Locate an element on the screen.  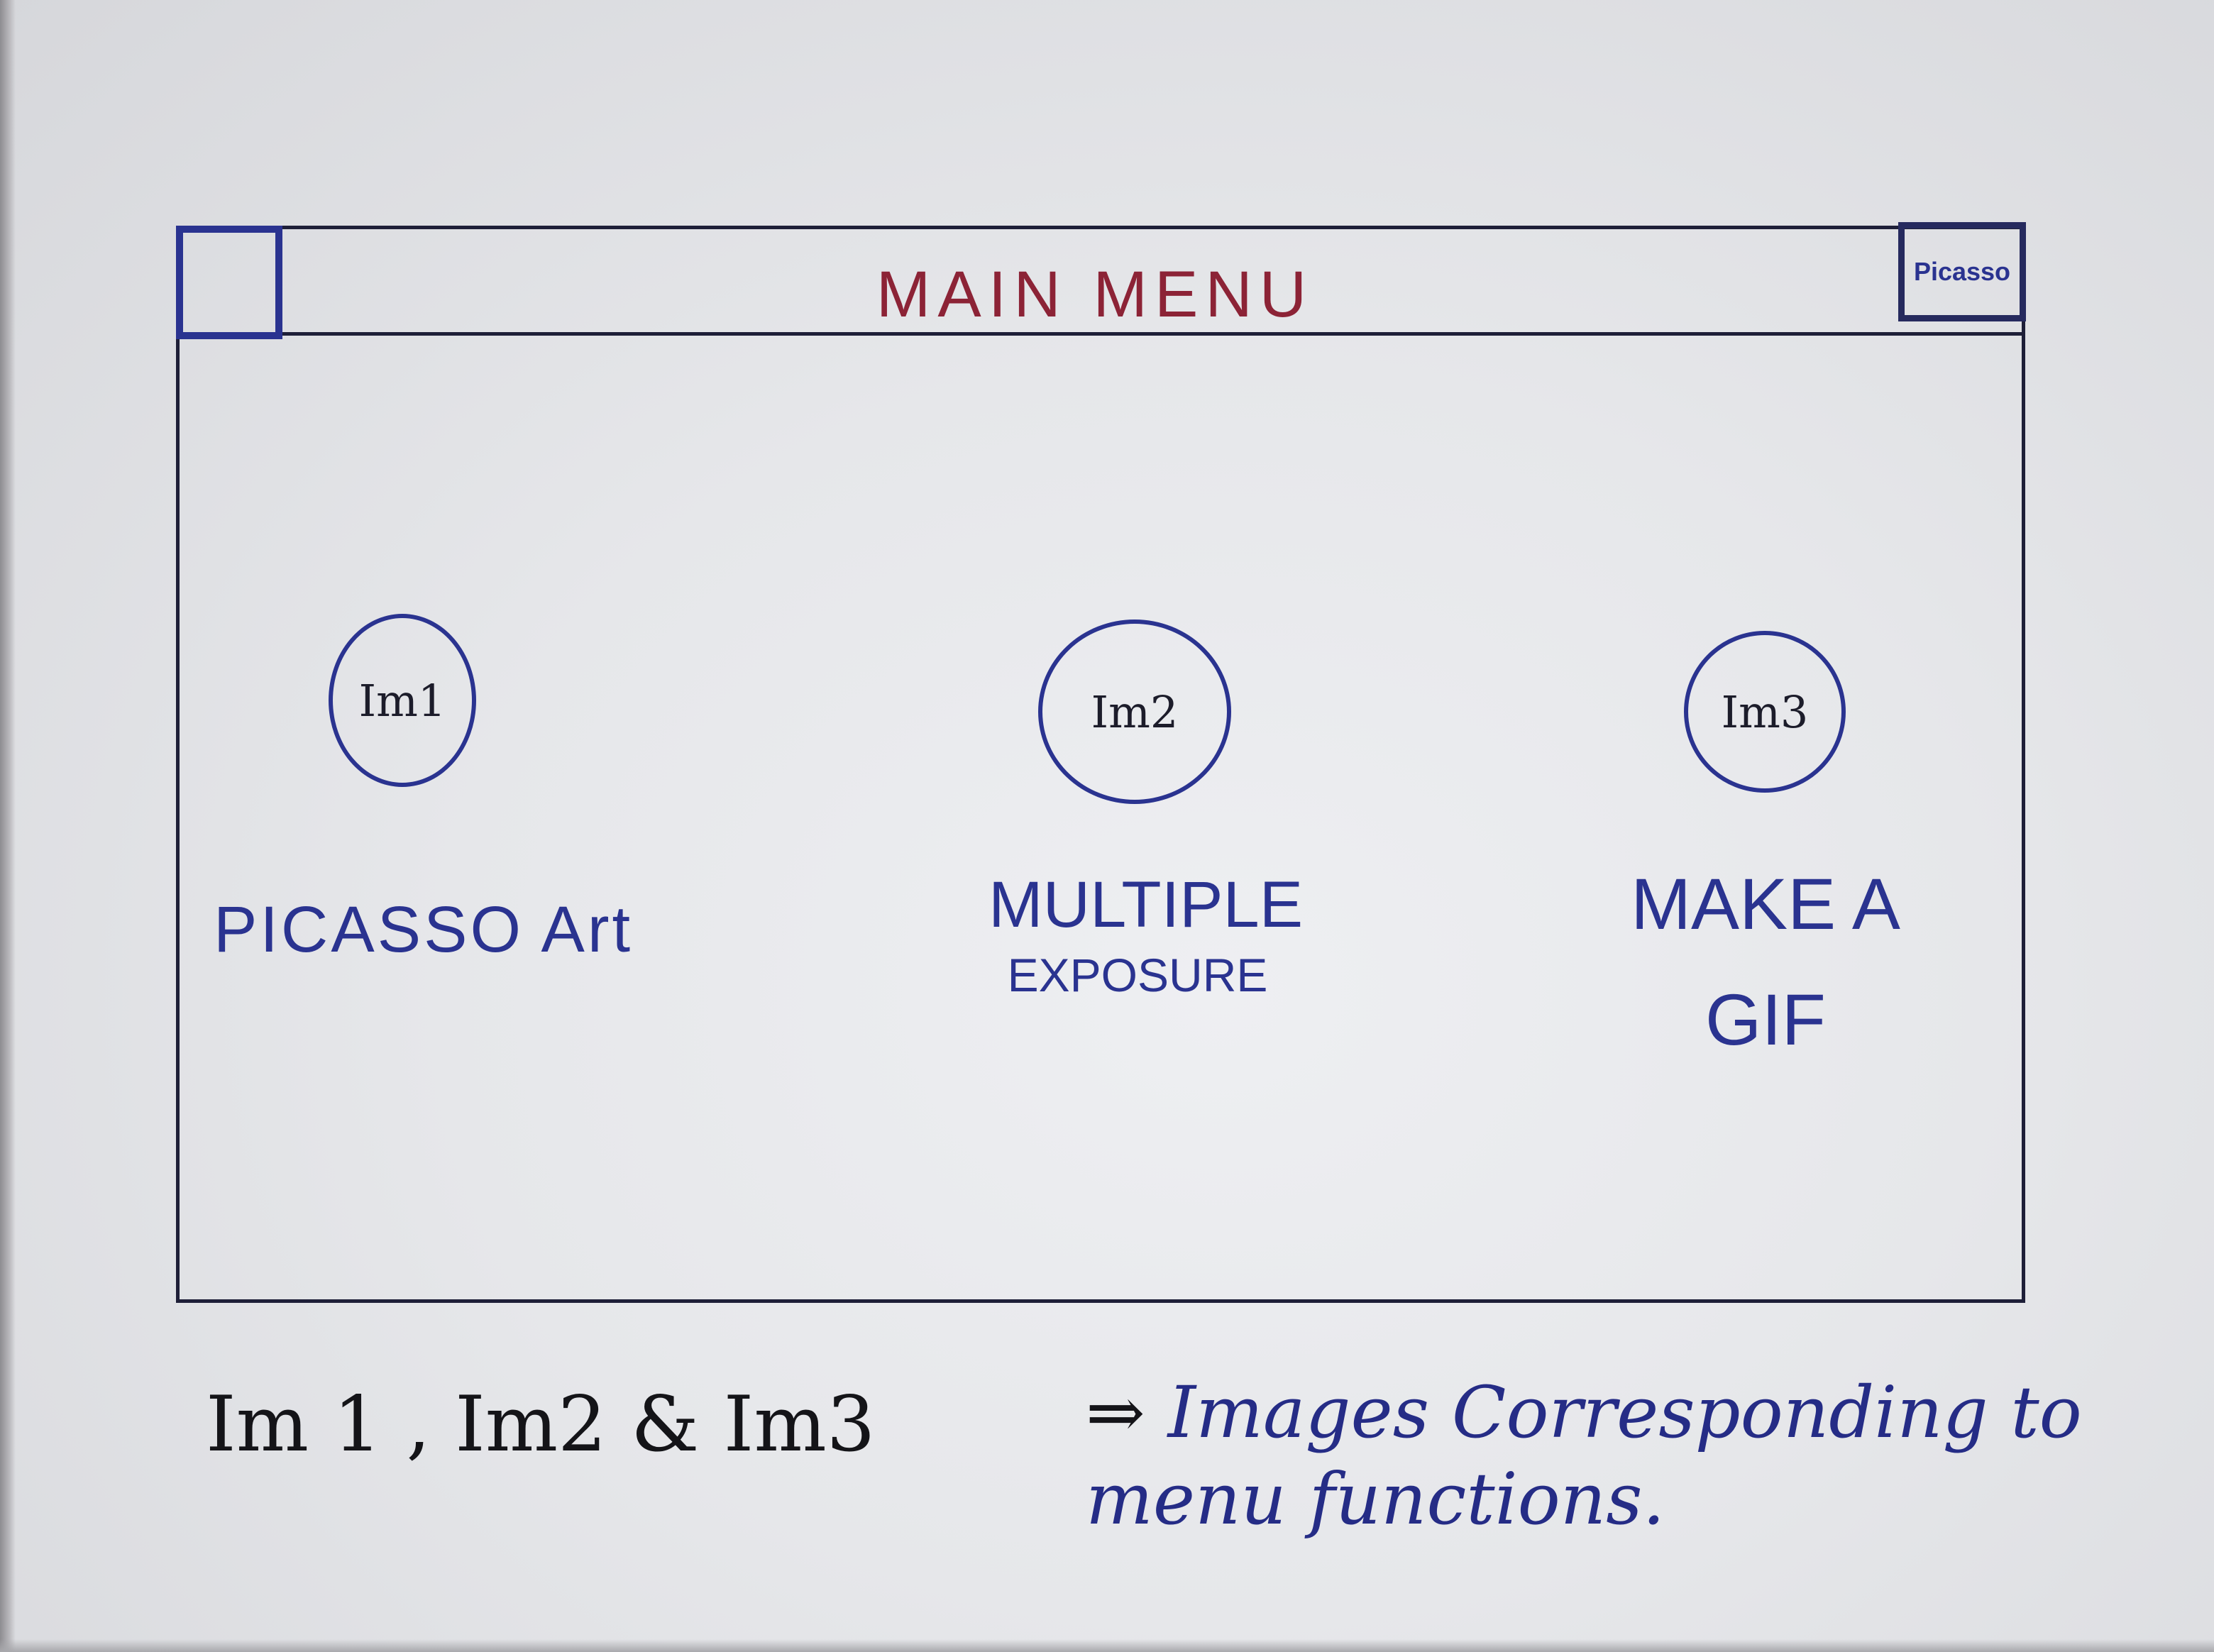
window-title: MAIN MENU is located at coordinates (1095, 294).